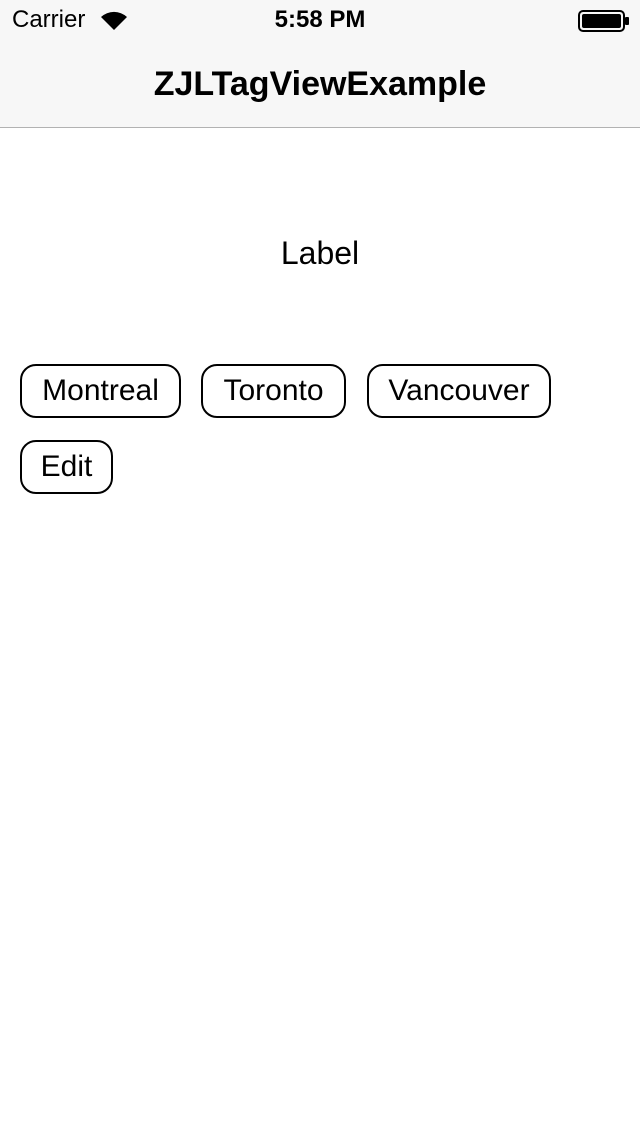 Image resolution: width=640 pixels, height=1136 pixels. I want to click on tag-montreal: Montreal, so click(100, 391).